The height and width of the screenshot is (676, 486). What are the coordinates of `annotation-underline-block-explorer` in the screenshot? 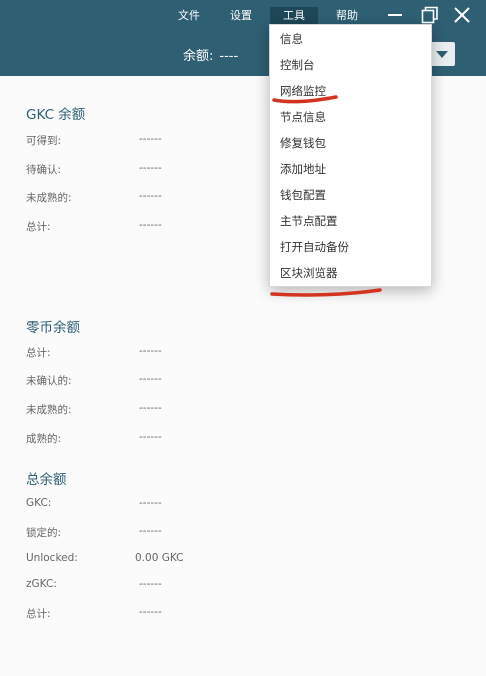 It's located at (326, 292).